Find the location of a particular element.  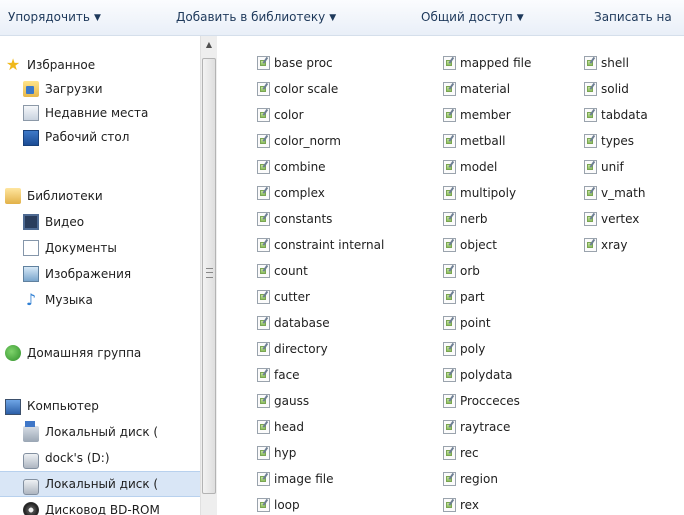

file-item: solid is located at coordinates (616, 89).